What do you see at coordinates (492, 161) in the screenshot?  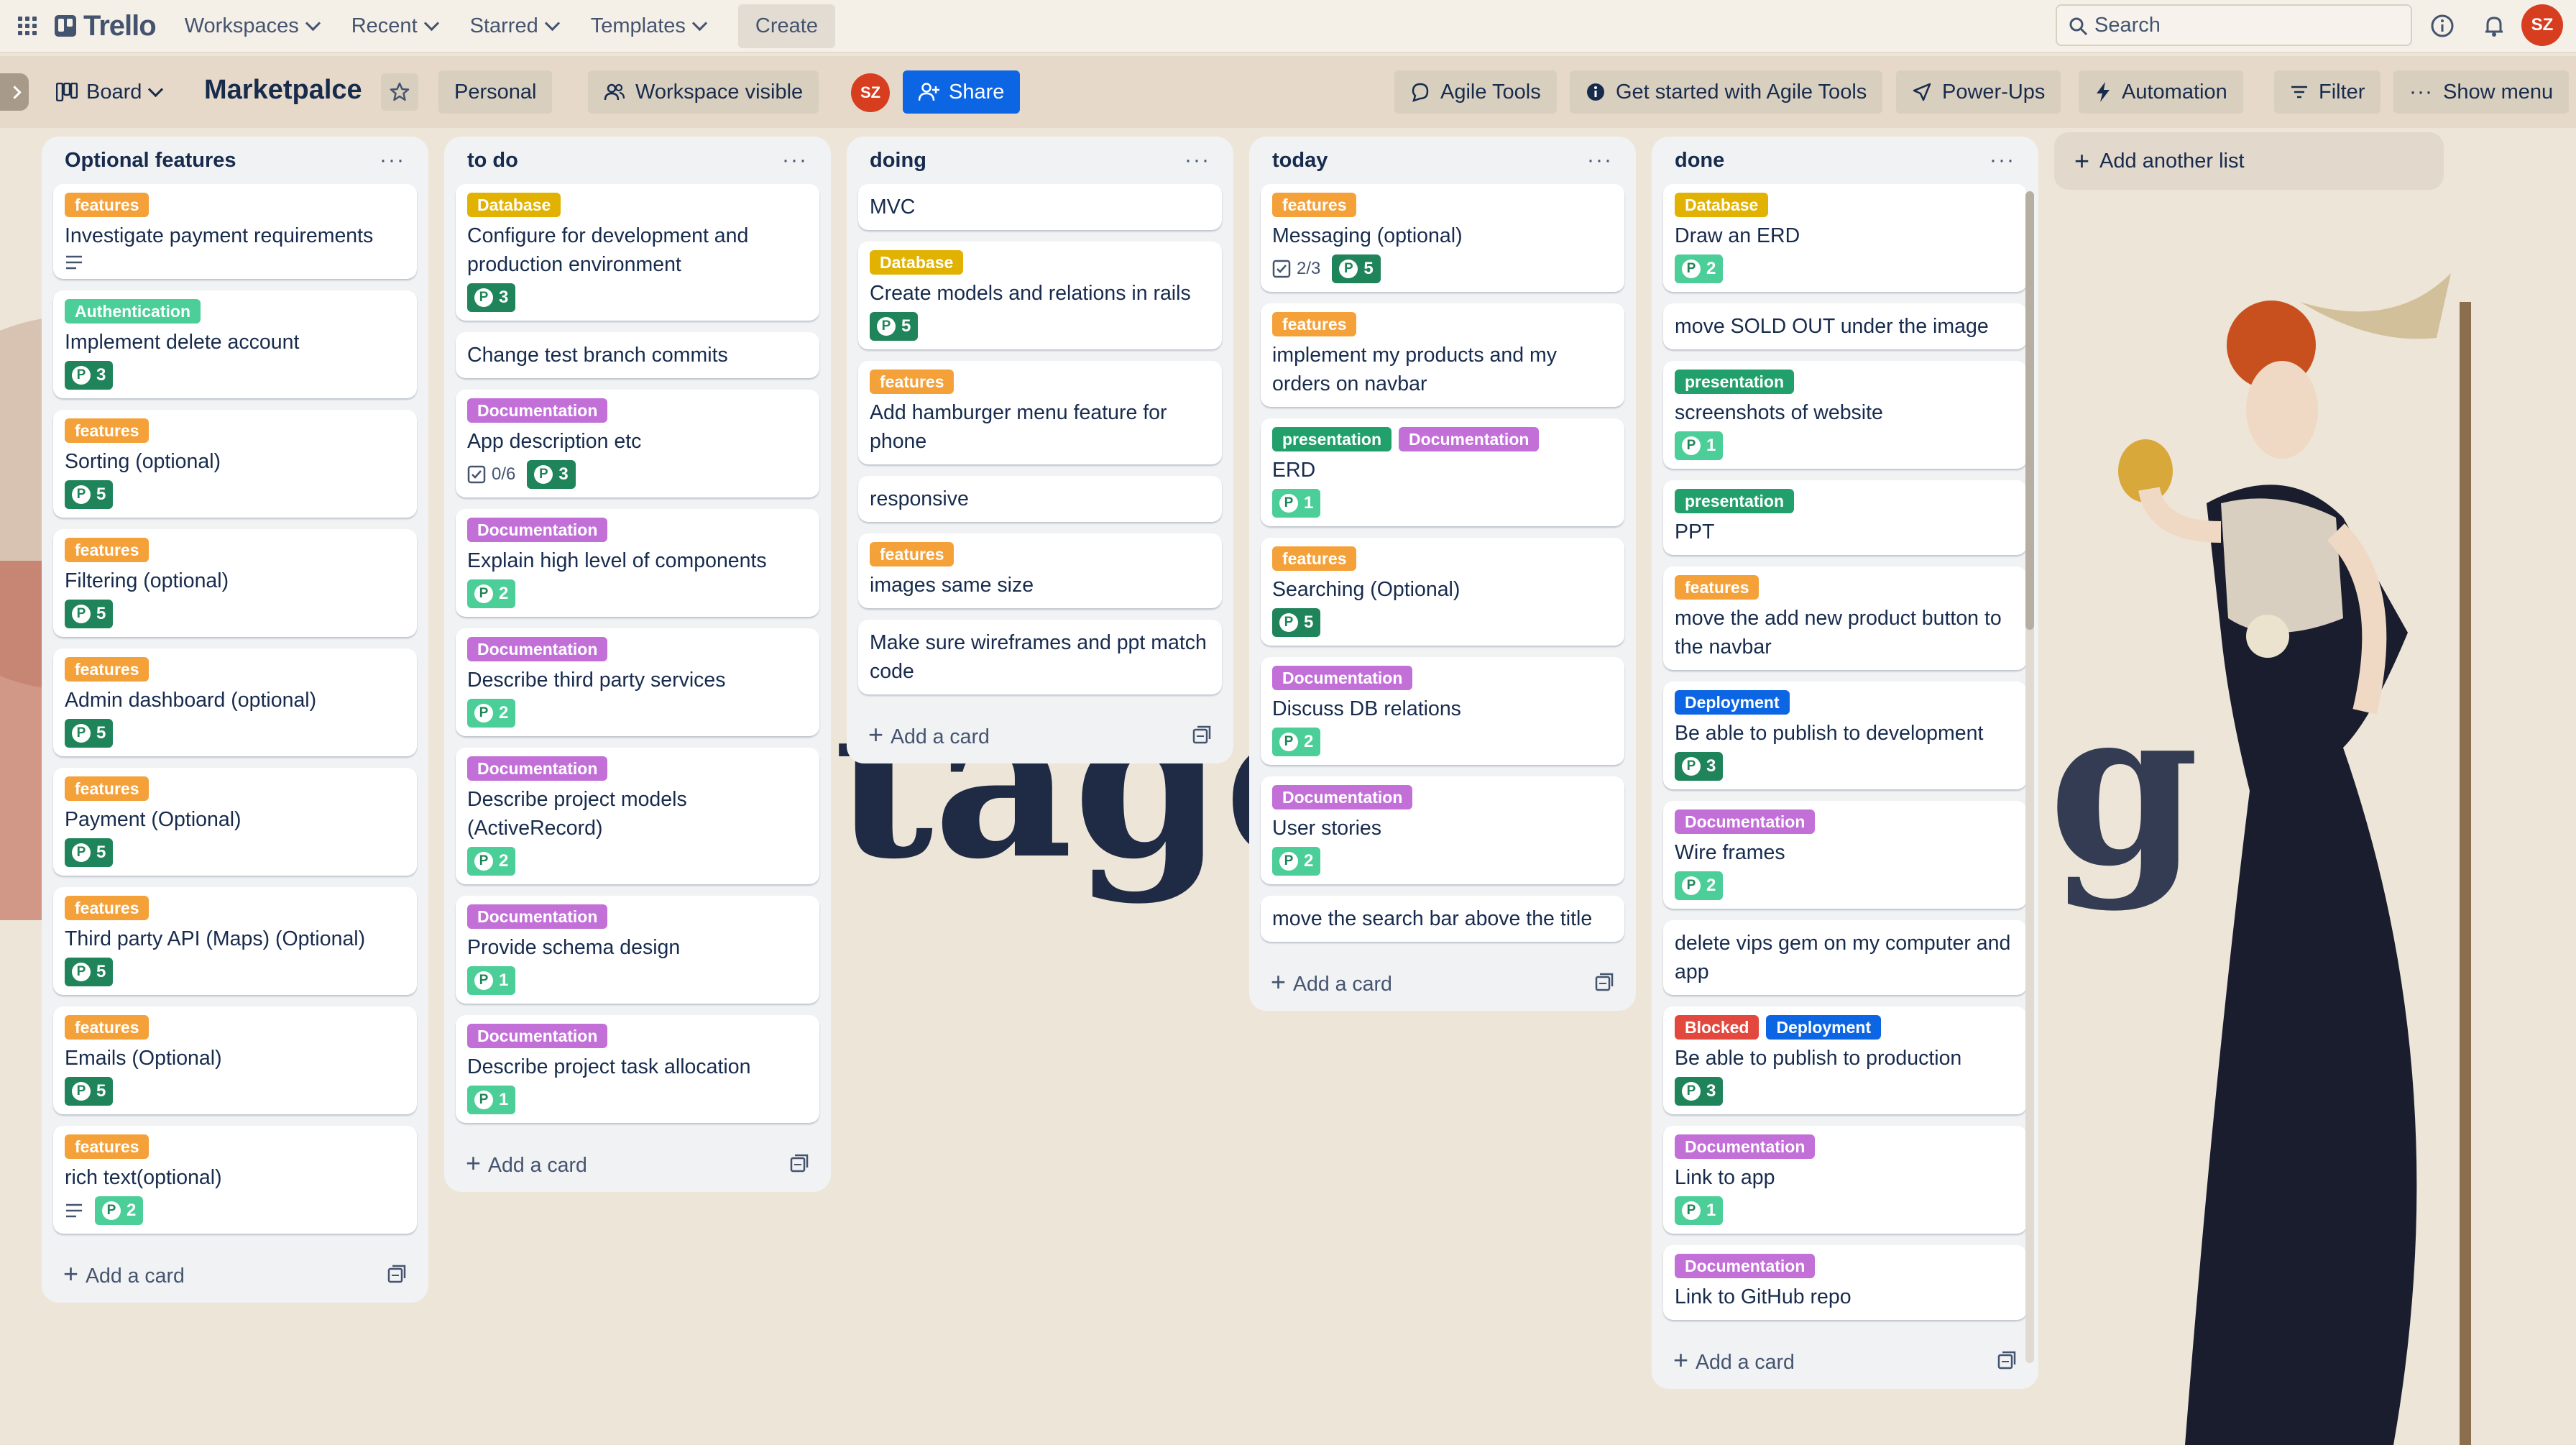 I see `list-title: to do` at bounding box center [492, 161].